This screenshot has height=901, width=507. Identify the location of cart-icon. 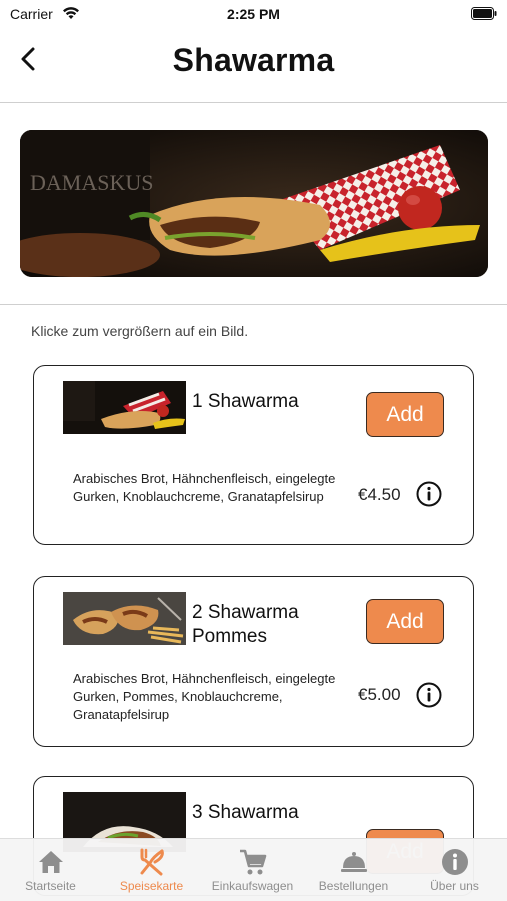
(252, 862).